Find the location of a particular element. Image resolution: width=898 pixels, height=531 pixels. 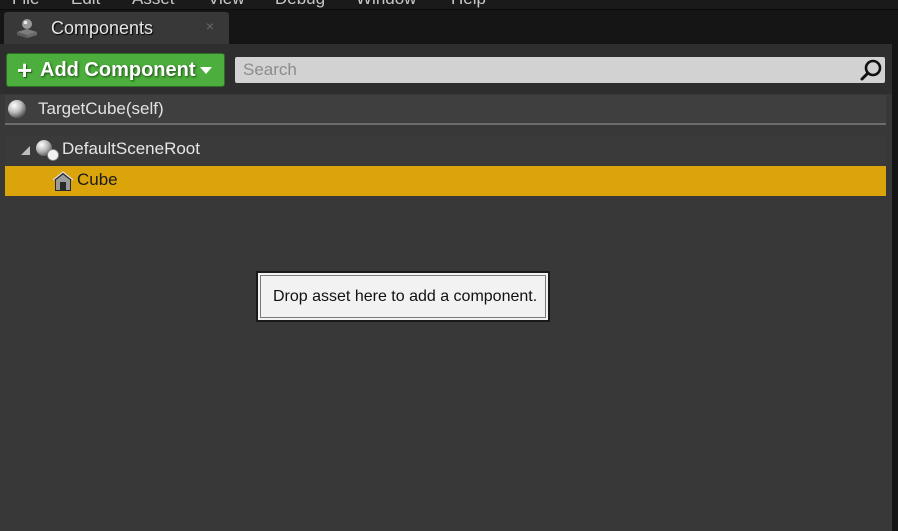

search-icon is located at coordinates (871, 70).